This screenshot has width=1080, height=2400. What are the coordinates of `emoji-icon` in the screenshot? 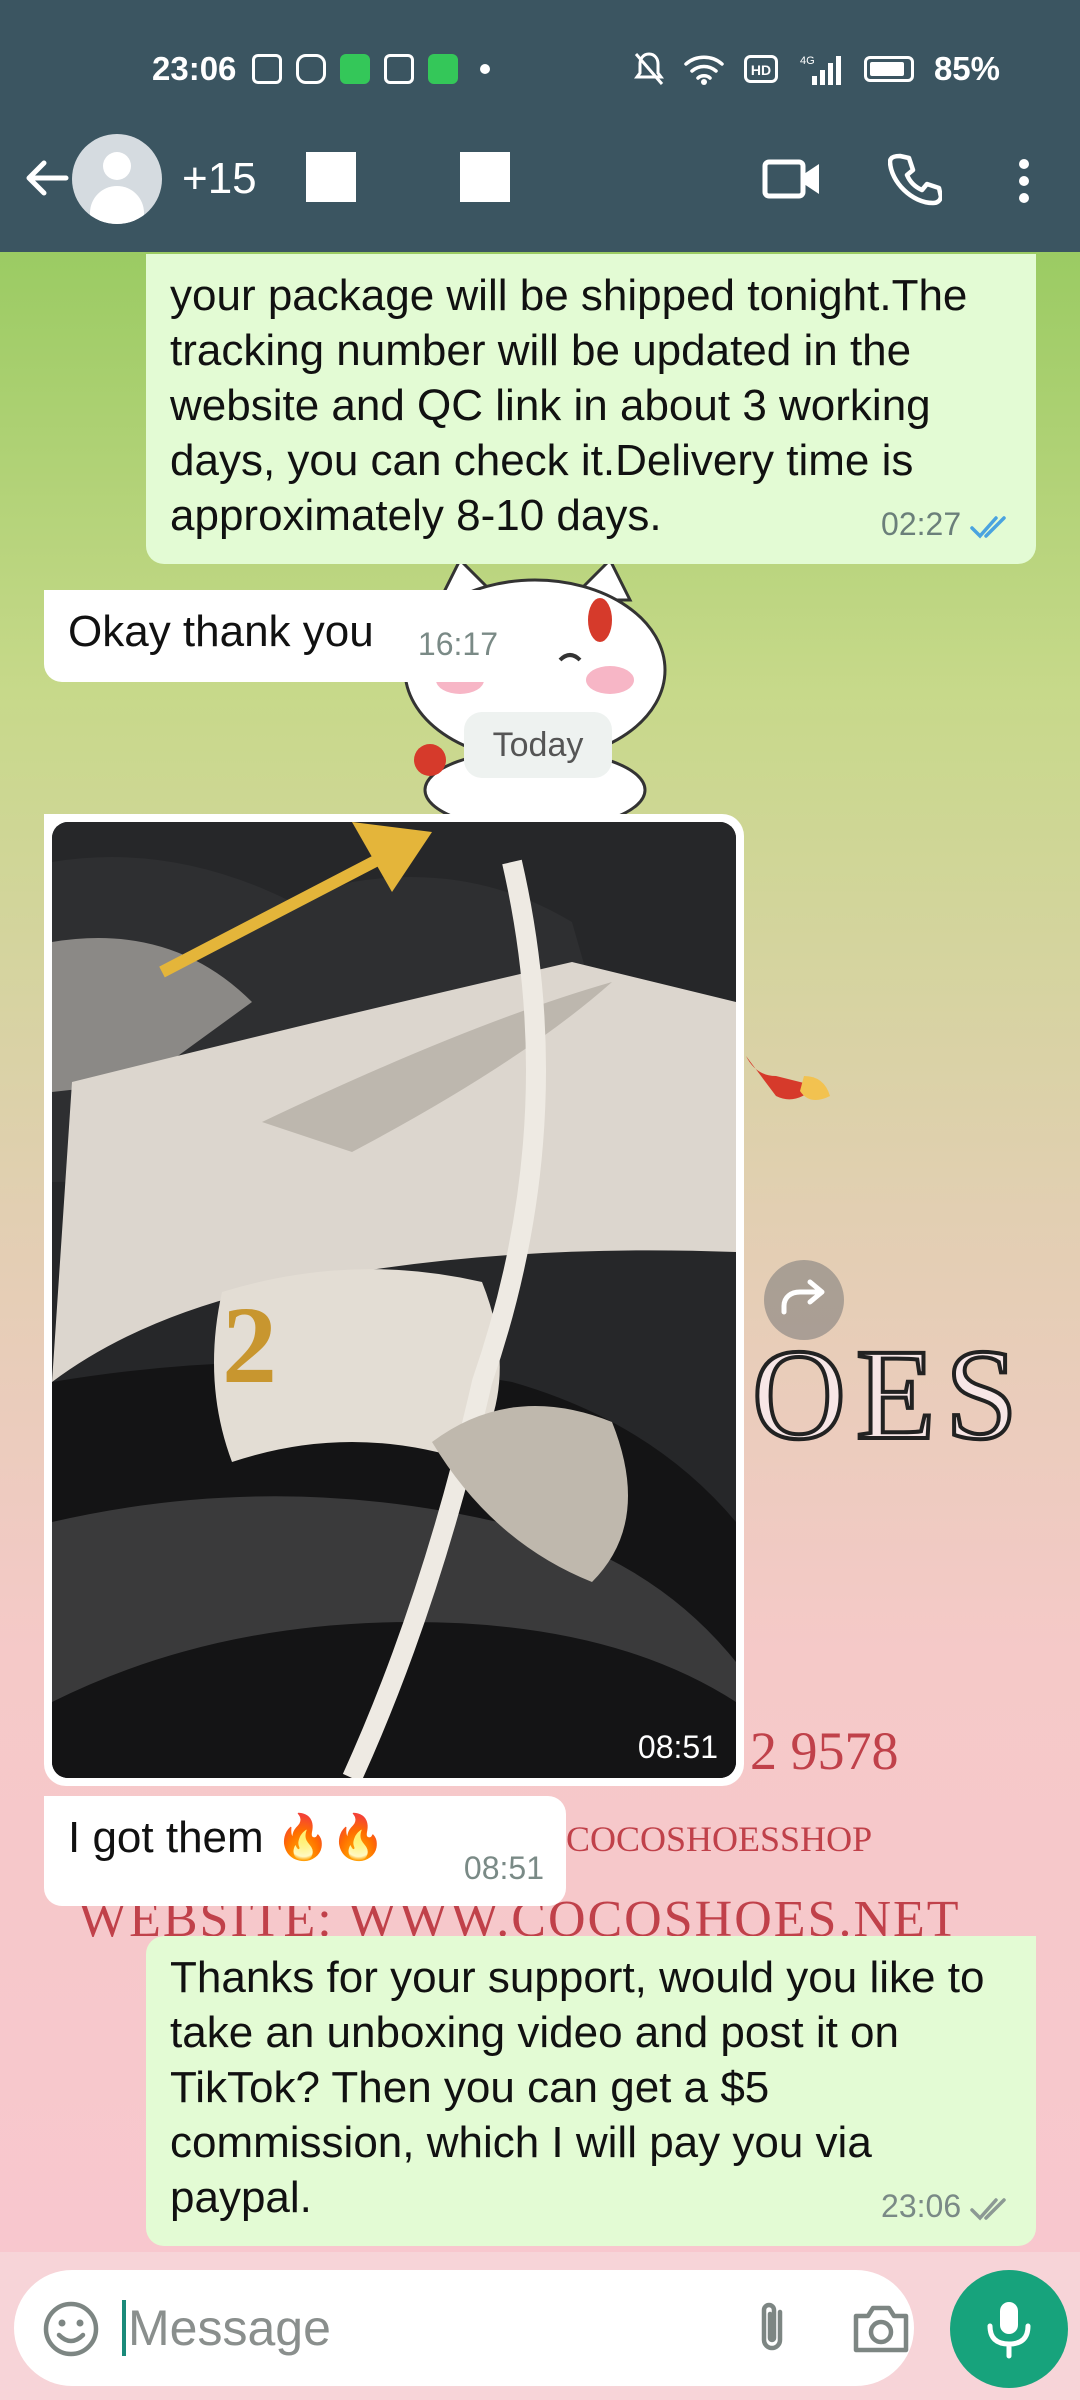 It's located at (71, 2329).